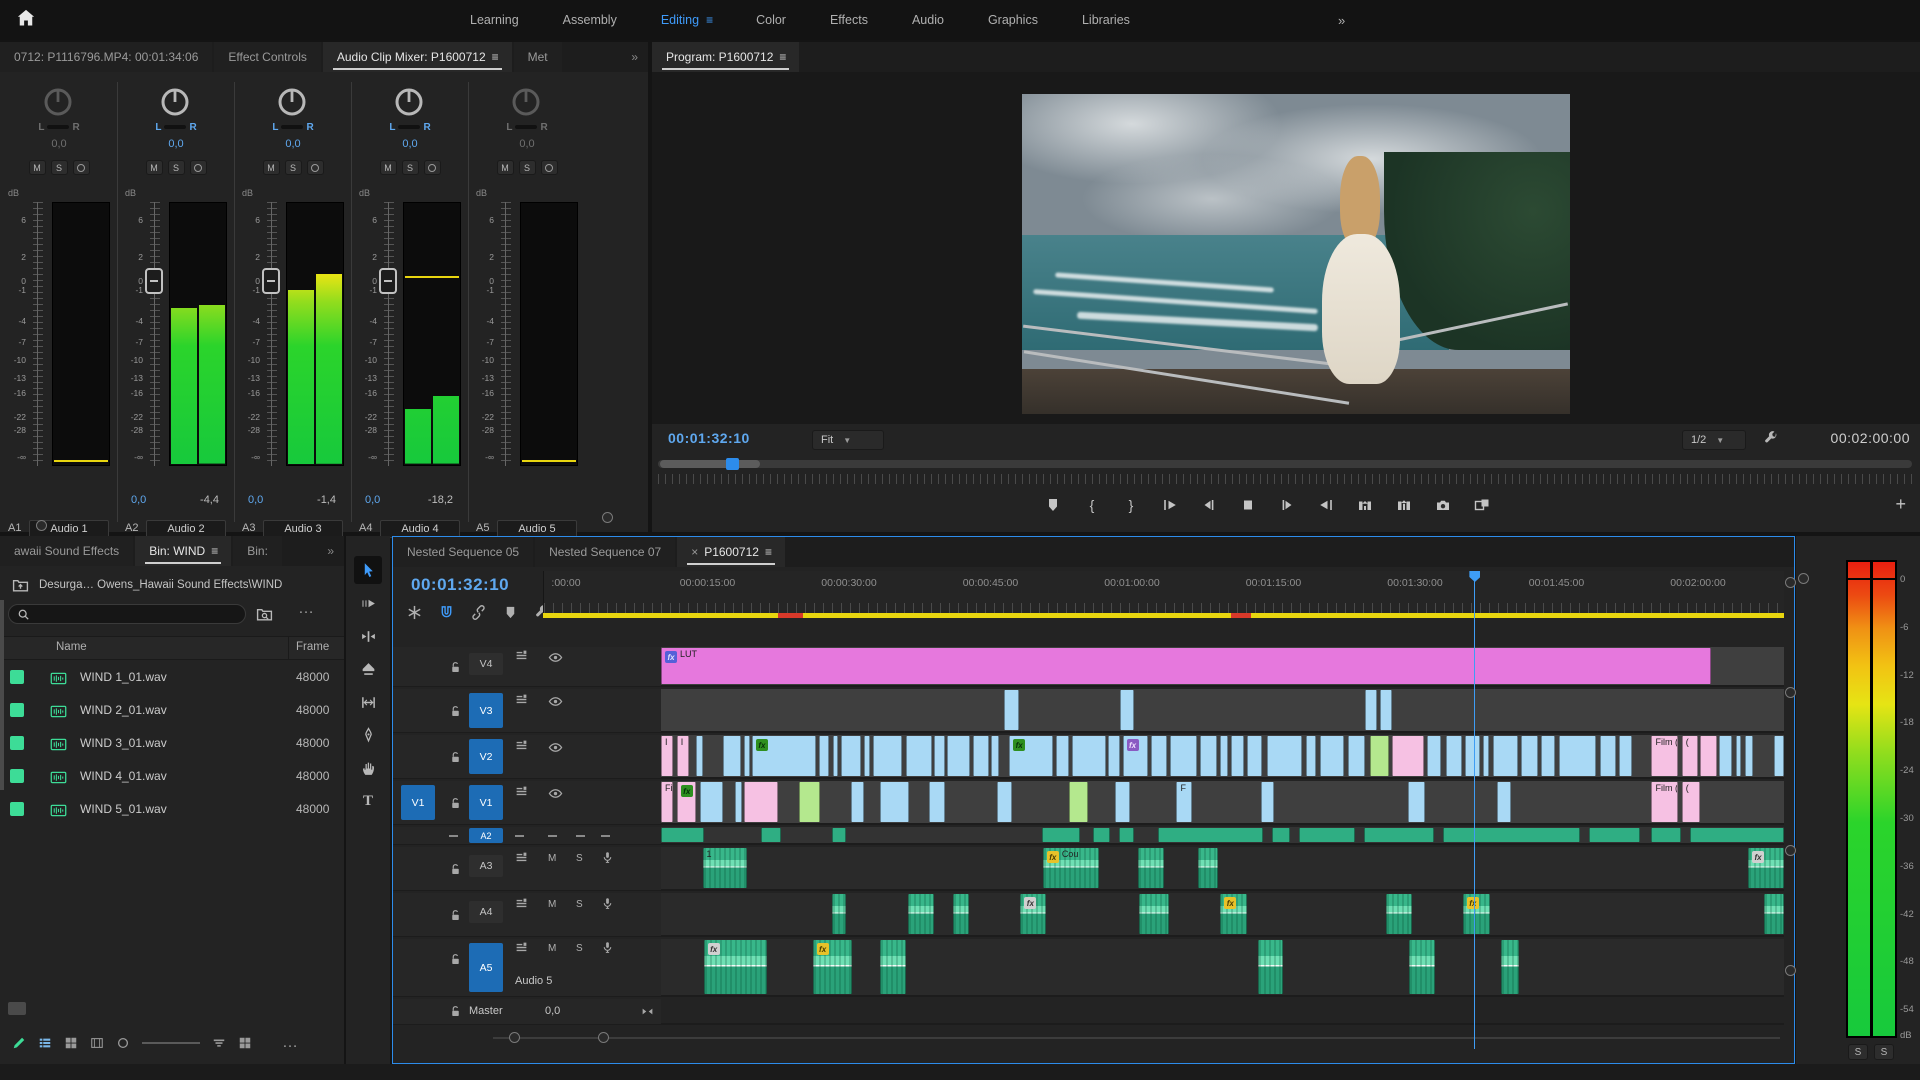  Describe the element at coordinates (1900, 504) in the screenshot. I see `button-editor-plus: +` at that location.